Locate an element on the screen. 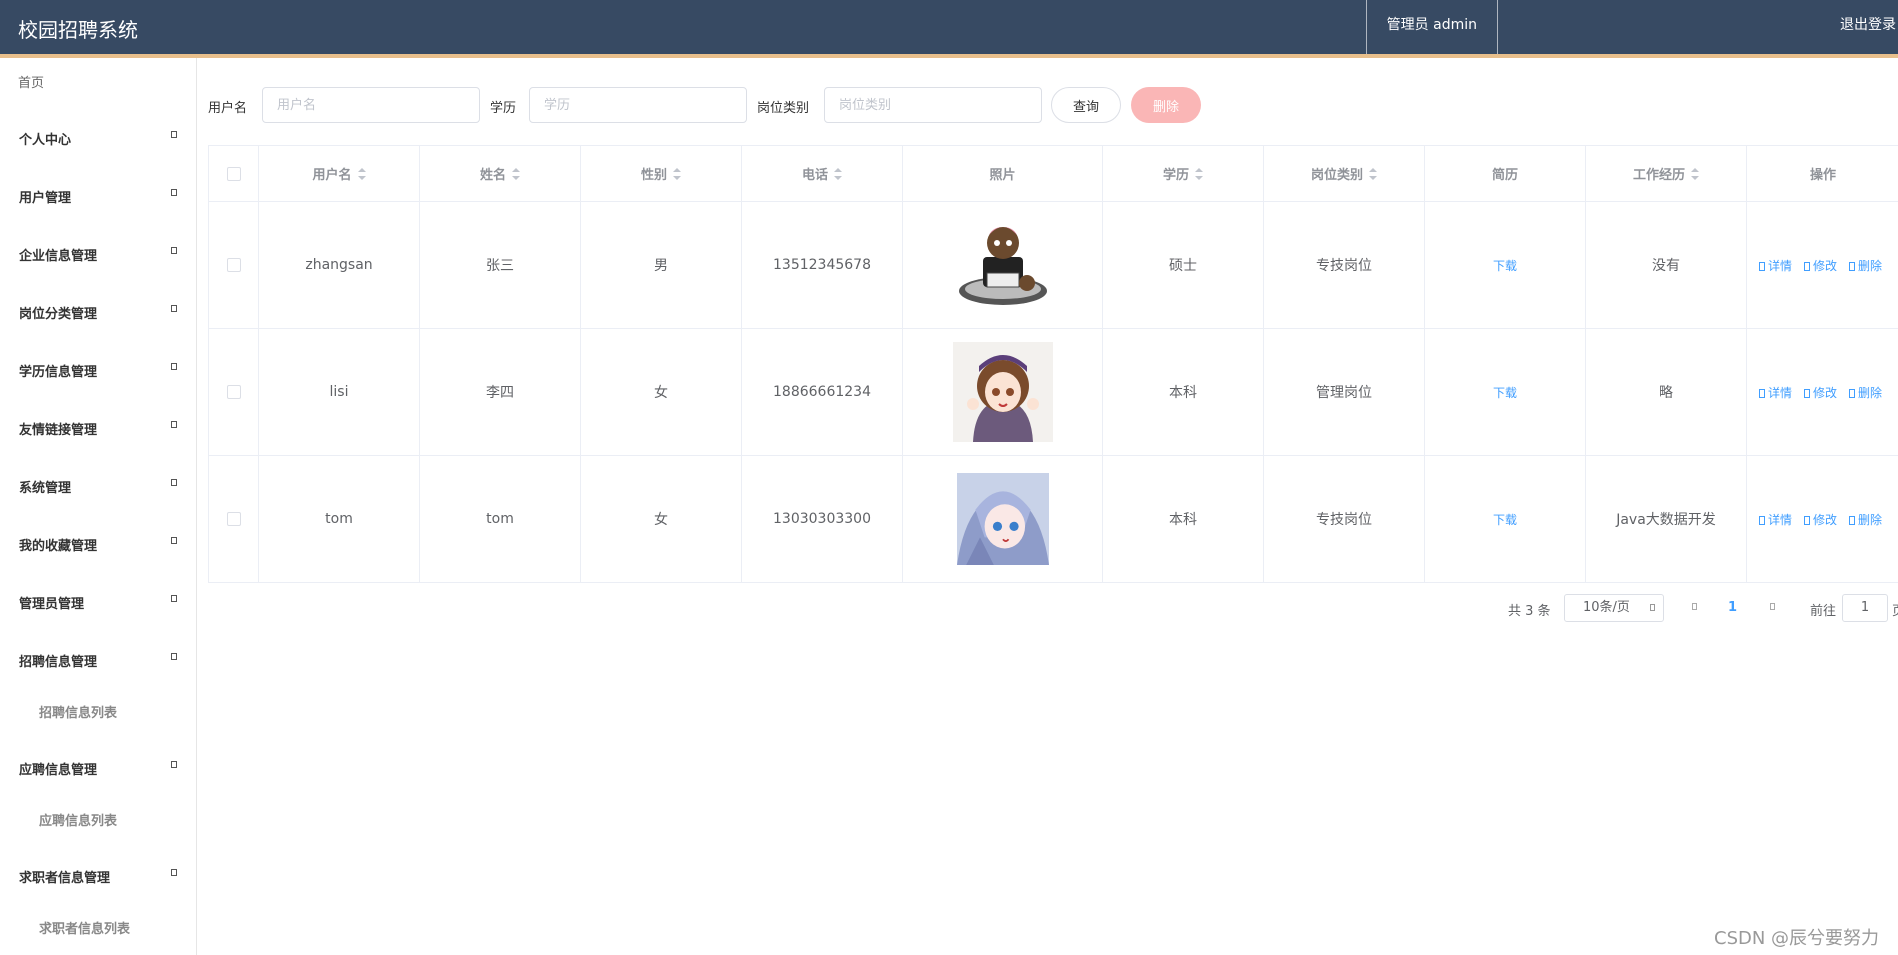  sidebar-item-label: 我的收藏管理 is located at coordinates (58, 546).